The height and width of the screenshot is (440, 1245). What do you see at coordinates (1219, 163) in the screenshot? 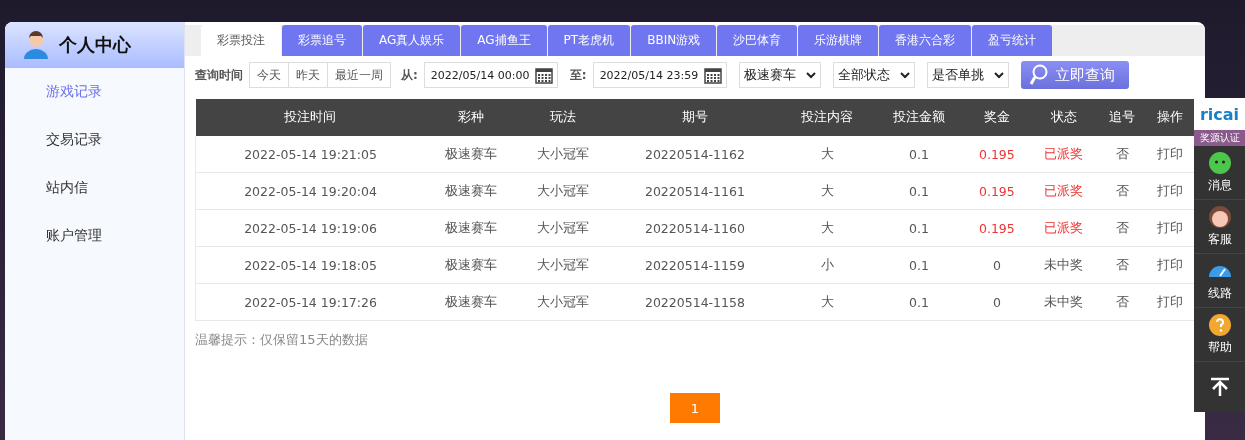
I see `chat-icon` at bounding box center [1219, 163].